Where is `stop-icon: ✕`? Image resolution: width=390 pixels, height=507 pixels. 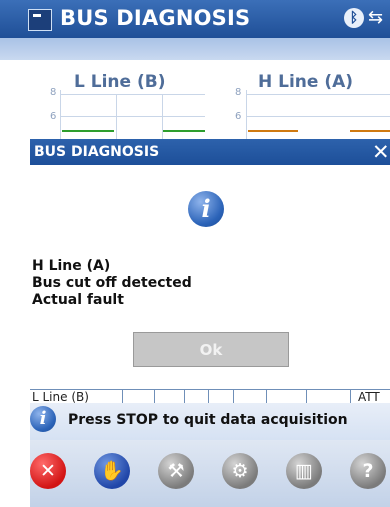 stop-icon: ✕ is located at coordinates (48, 471).